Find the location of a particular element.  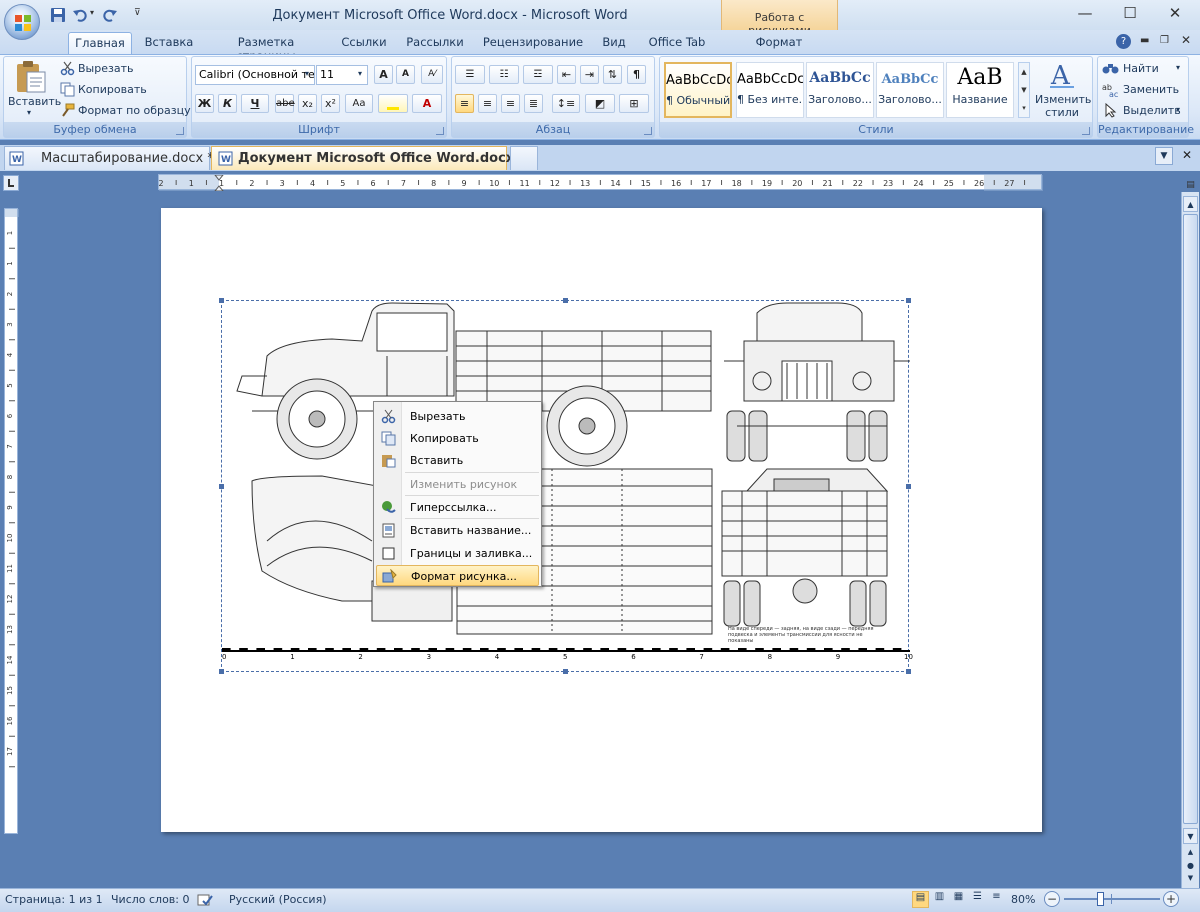

style-title: AaB Название is located at coordinates (980, 90).